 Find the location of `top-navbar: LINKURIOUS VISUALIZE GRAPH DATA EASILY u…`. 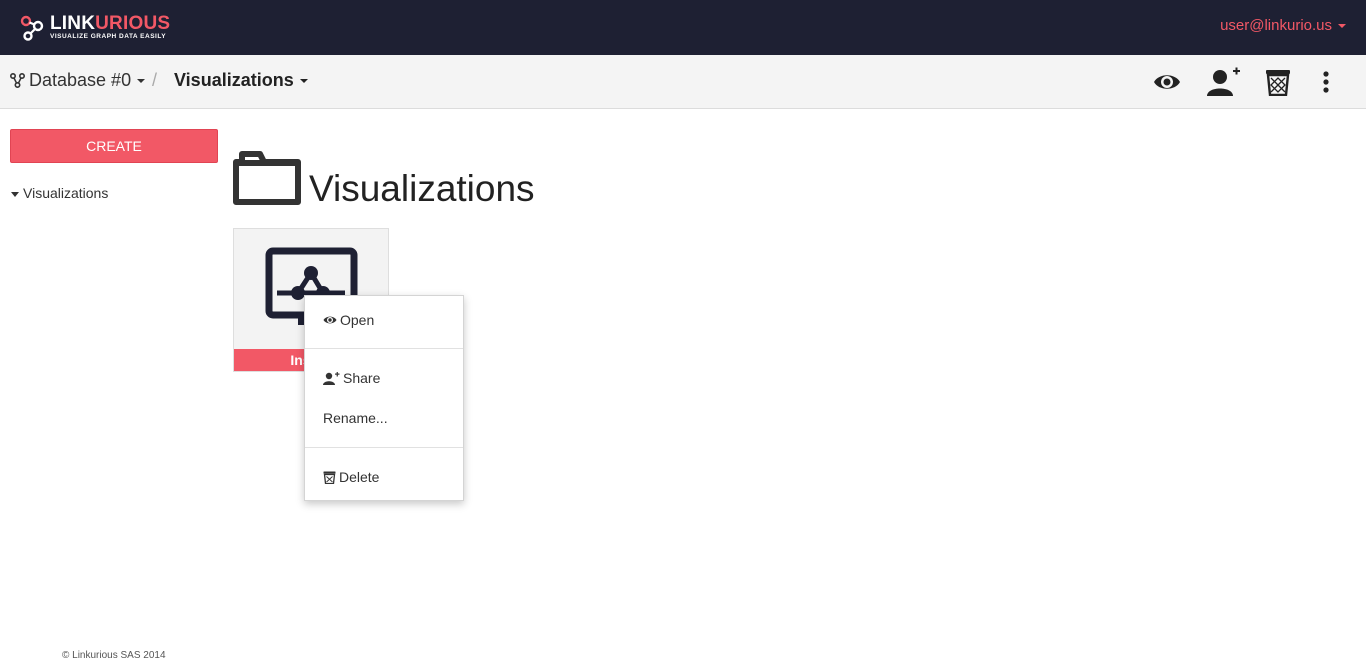

top-navbar: LINKURIOUS VISUALIZE GRAPH DATA EASILY u… is located at coordinates (683, 27).